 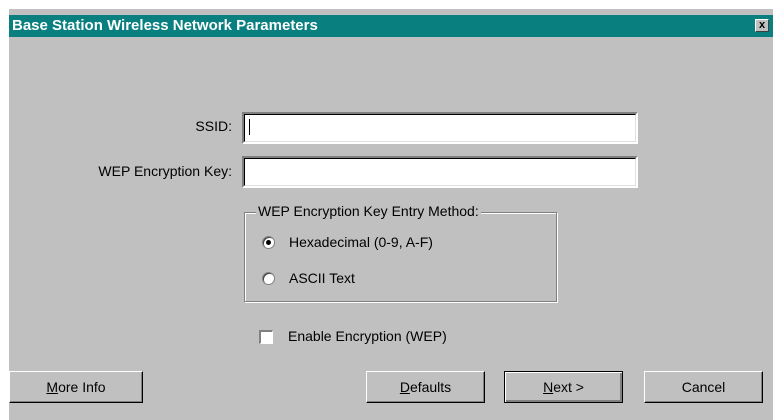 I want to click on ssid-label: SSID:, so click(x=213, y=126).